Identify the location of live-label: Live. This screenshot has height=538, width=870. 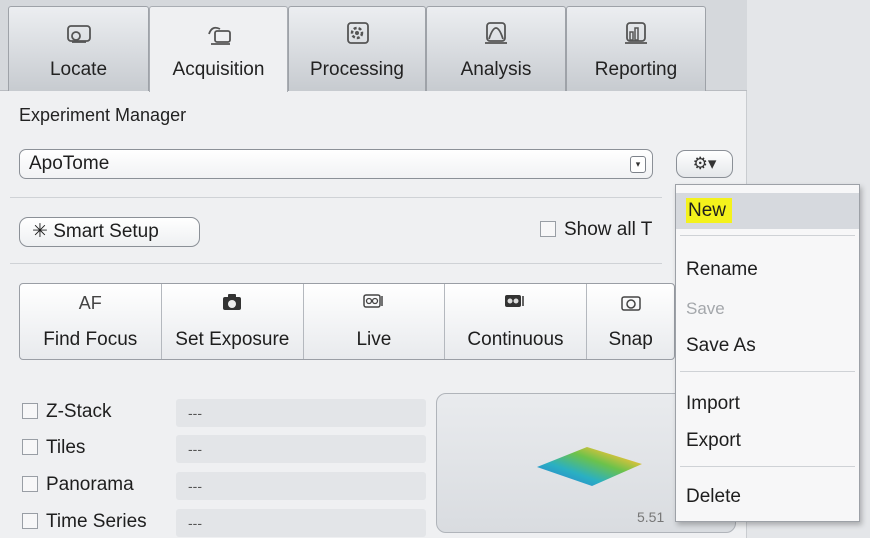
(374, 339).